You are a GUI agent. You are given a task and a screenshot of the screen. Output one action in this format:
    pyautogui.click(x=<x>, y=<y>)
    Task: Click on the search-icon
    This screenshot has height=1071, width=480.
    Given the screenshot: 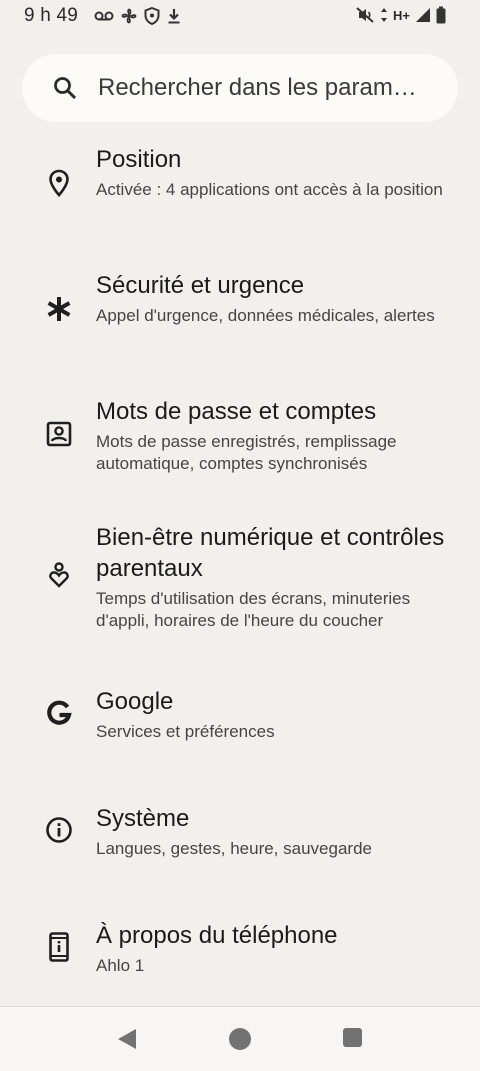 What is the action you would take?
    pyautogui.click(x=65, y=88)
    